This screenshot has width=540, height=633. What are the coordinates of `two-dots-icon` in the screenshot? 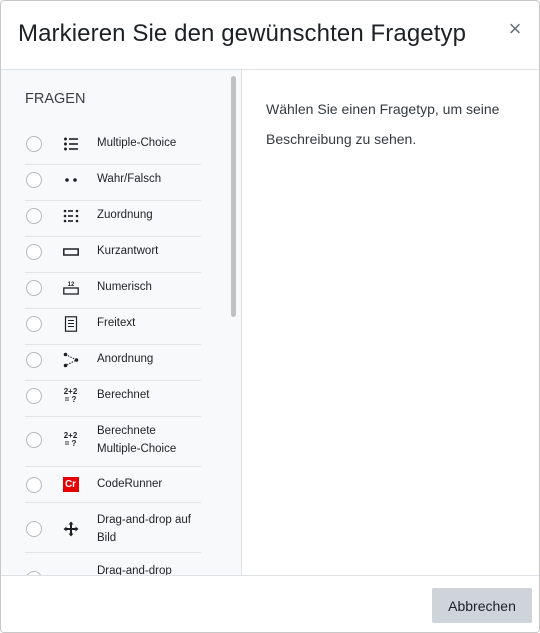 It's located at (70, 179).